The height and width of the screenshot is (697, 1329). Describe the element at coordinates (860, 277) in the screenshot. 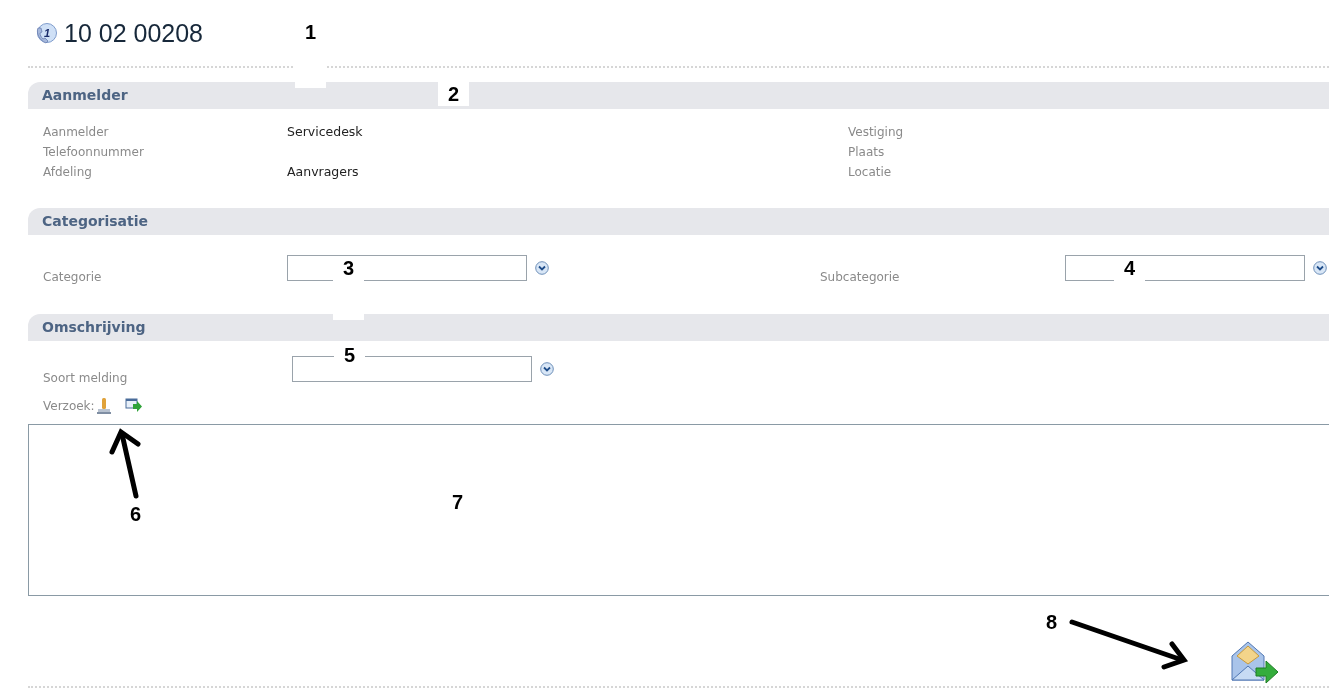

I see `field-label: Subcategorie` at that location.